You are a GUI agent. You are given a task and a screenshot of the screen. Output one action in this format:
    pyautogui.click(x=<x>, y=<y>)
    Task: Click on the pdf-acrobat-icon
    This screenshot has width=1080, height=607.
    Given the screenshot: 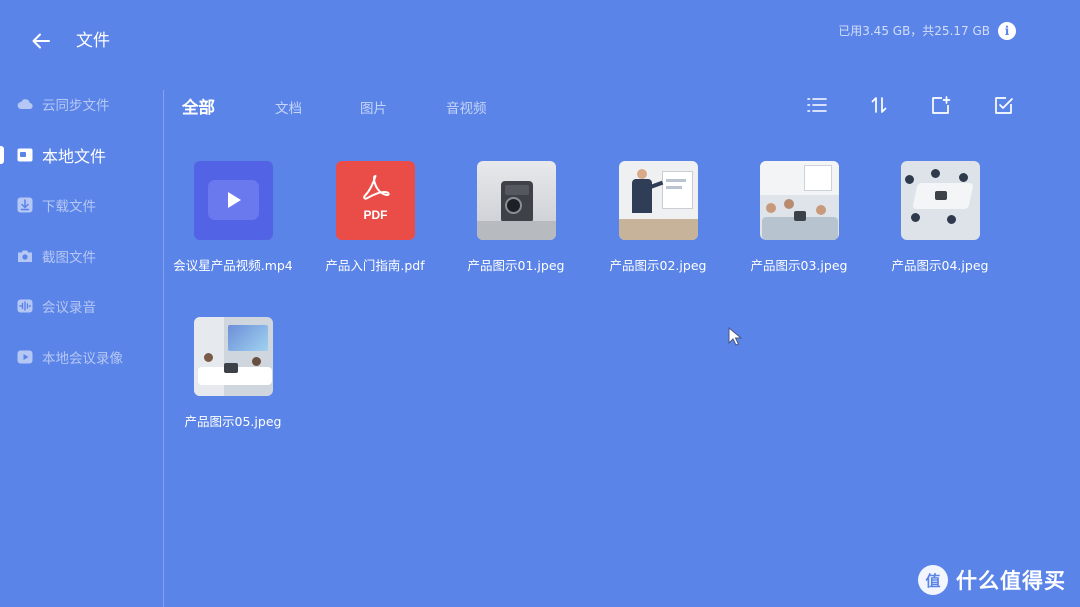 What is the action you would take?
    pyautogui.click(x=376, y=187)
    